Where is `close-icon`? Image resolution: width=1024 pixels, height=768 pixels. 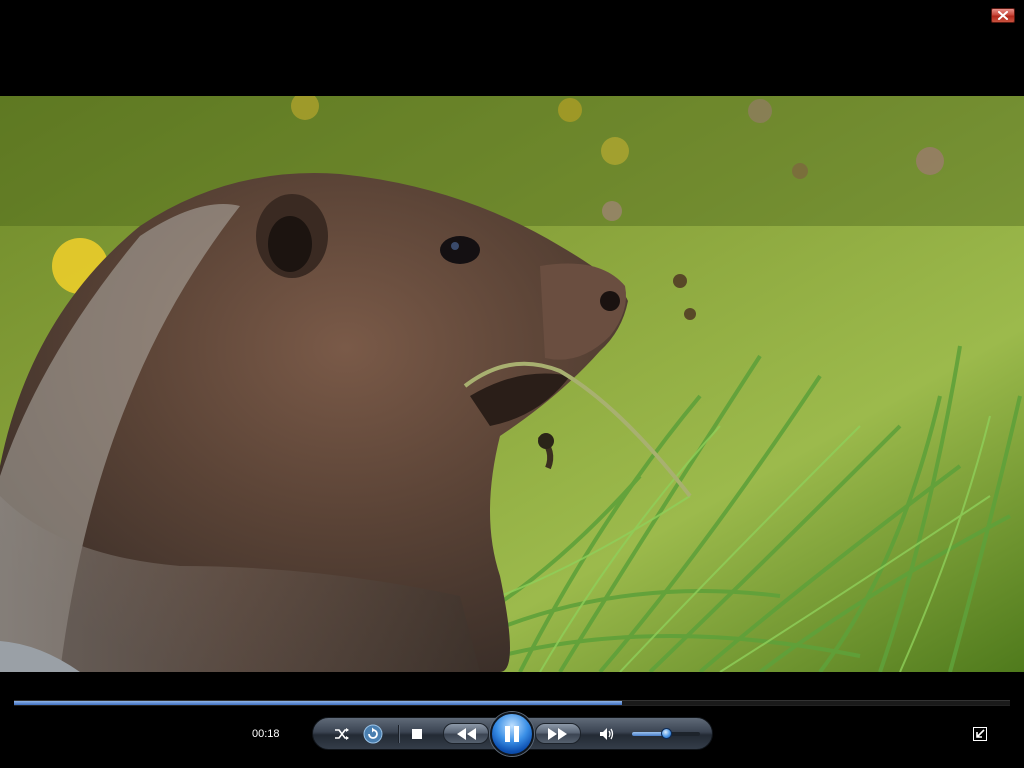 close-icon is located at coordinates (1003, 15).